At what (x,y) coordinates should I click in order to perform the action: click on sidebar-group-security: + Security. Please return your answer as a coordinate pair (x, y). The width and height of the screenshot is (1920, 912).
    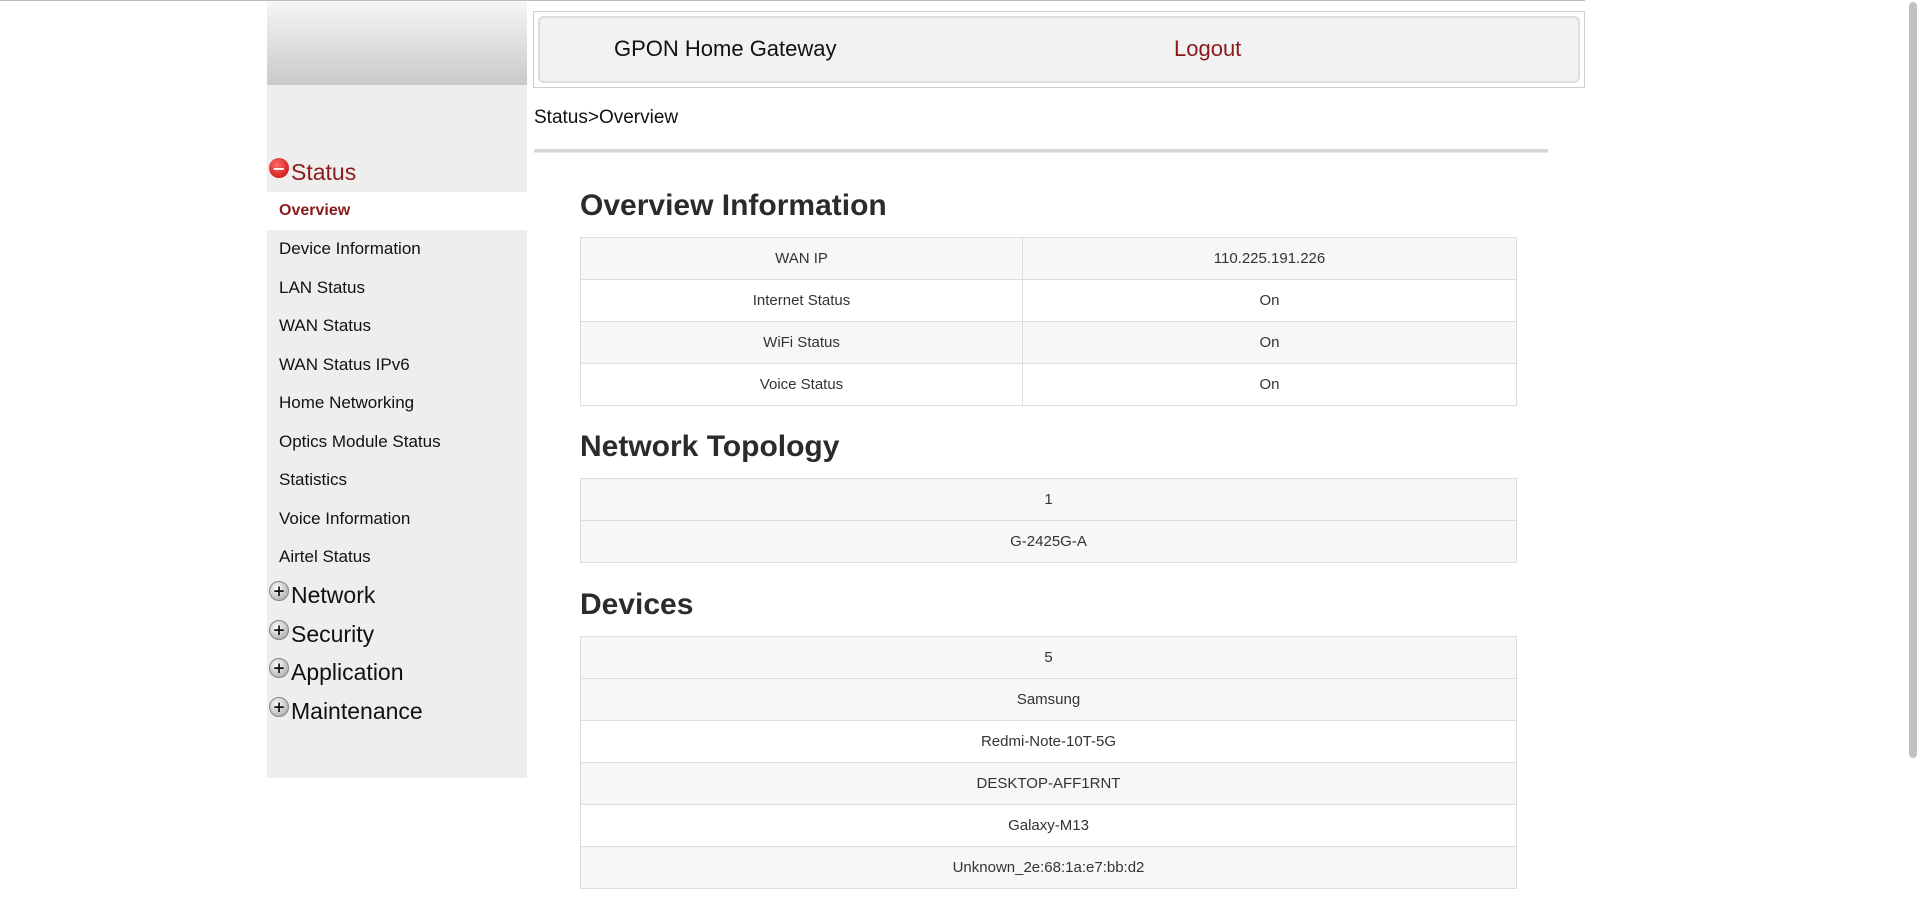
    Looking at the image, I should click on (397, 634).